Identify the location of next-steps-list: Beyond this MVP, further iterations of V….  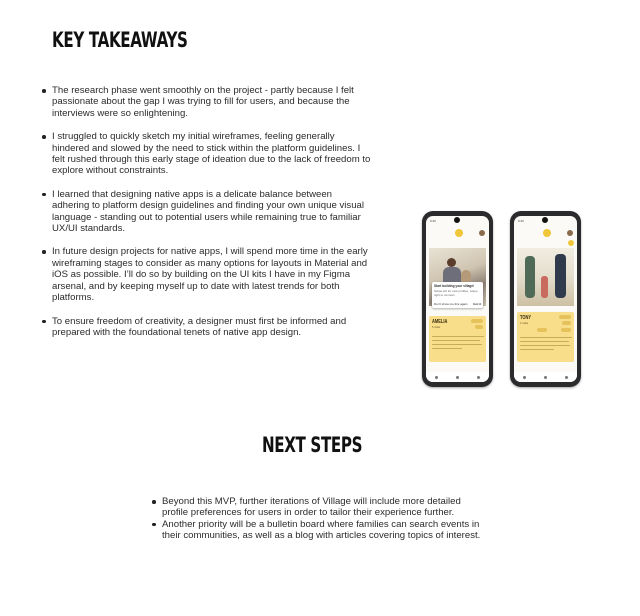
(317, 519).